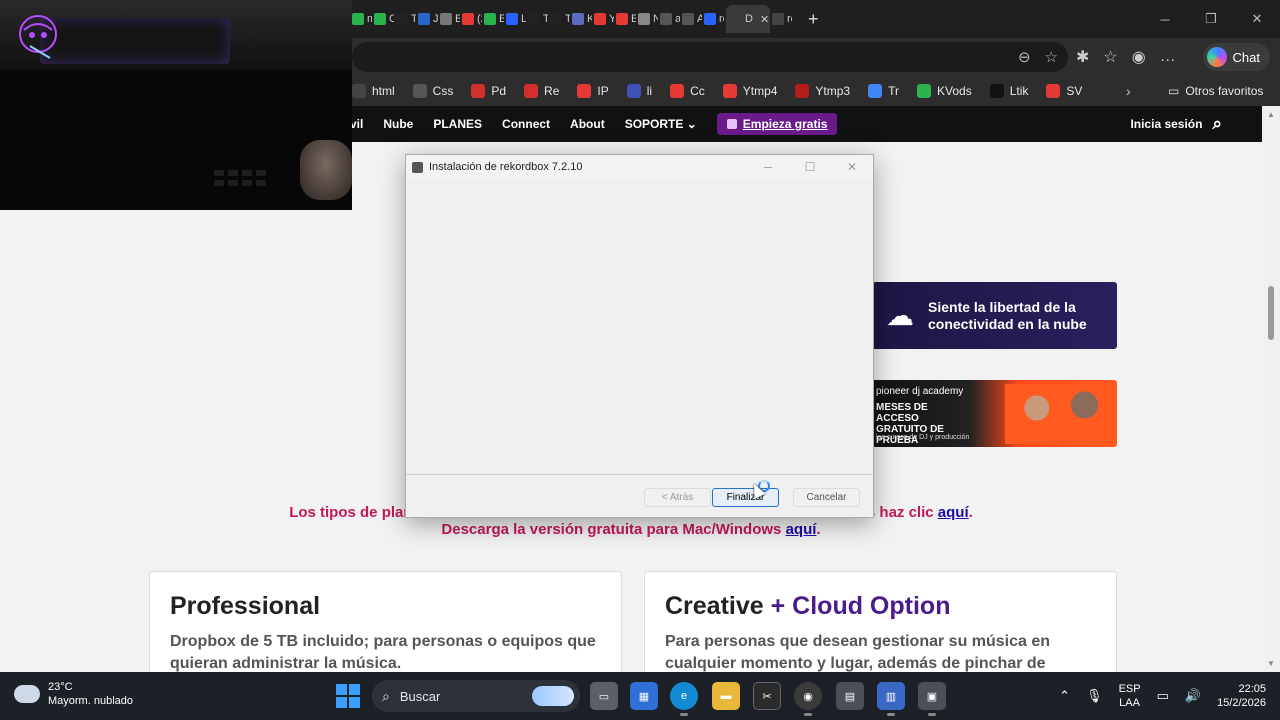 This screenshot has height=720, width=1280. What do you see at coordinates (644, 696) in the screenshot?
I see `store-icon: ▦` at bounding box center [644, 696].